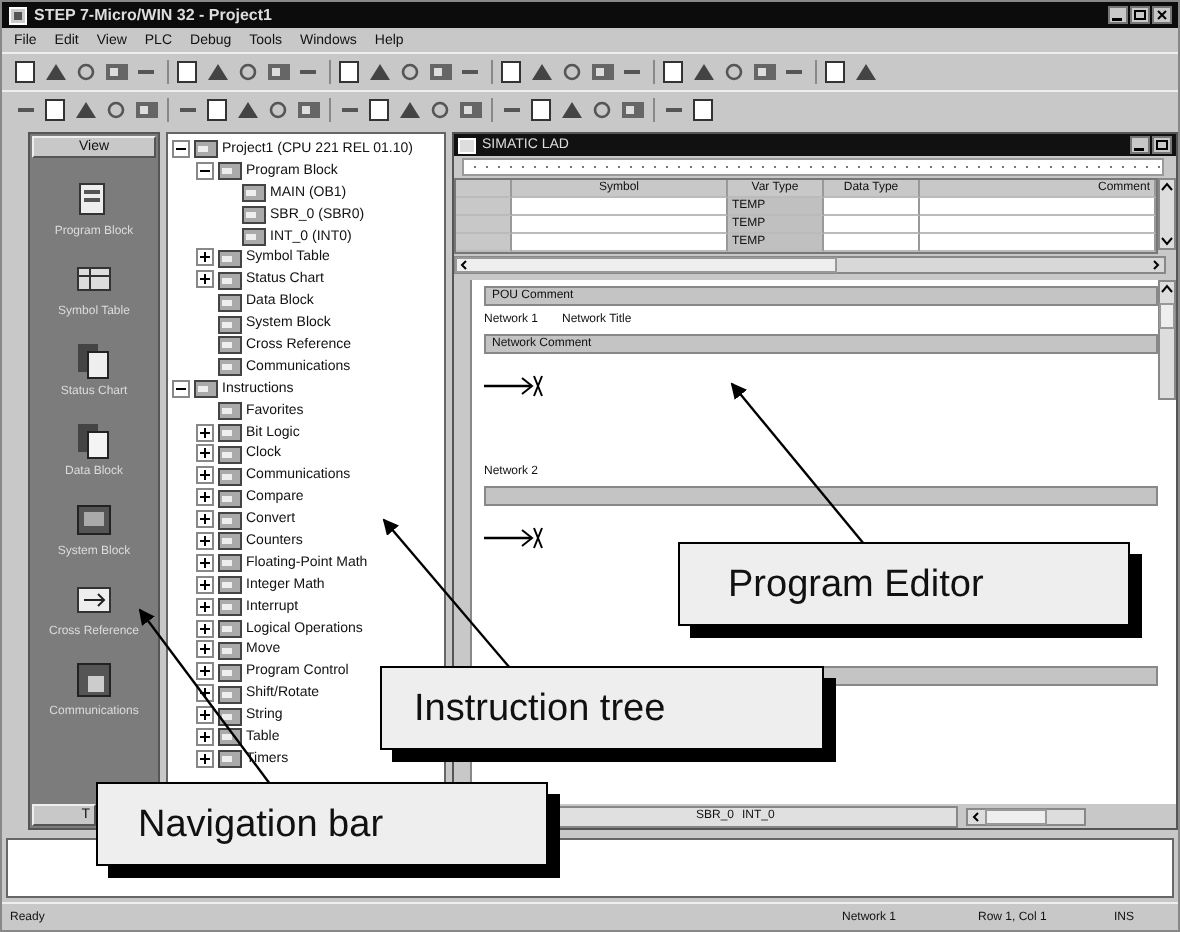 The height and width of the screenshot is (932, 1180). Describe the element at coordinates (18, 15) in the screenshot. I see `app-icon` at that location.